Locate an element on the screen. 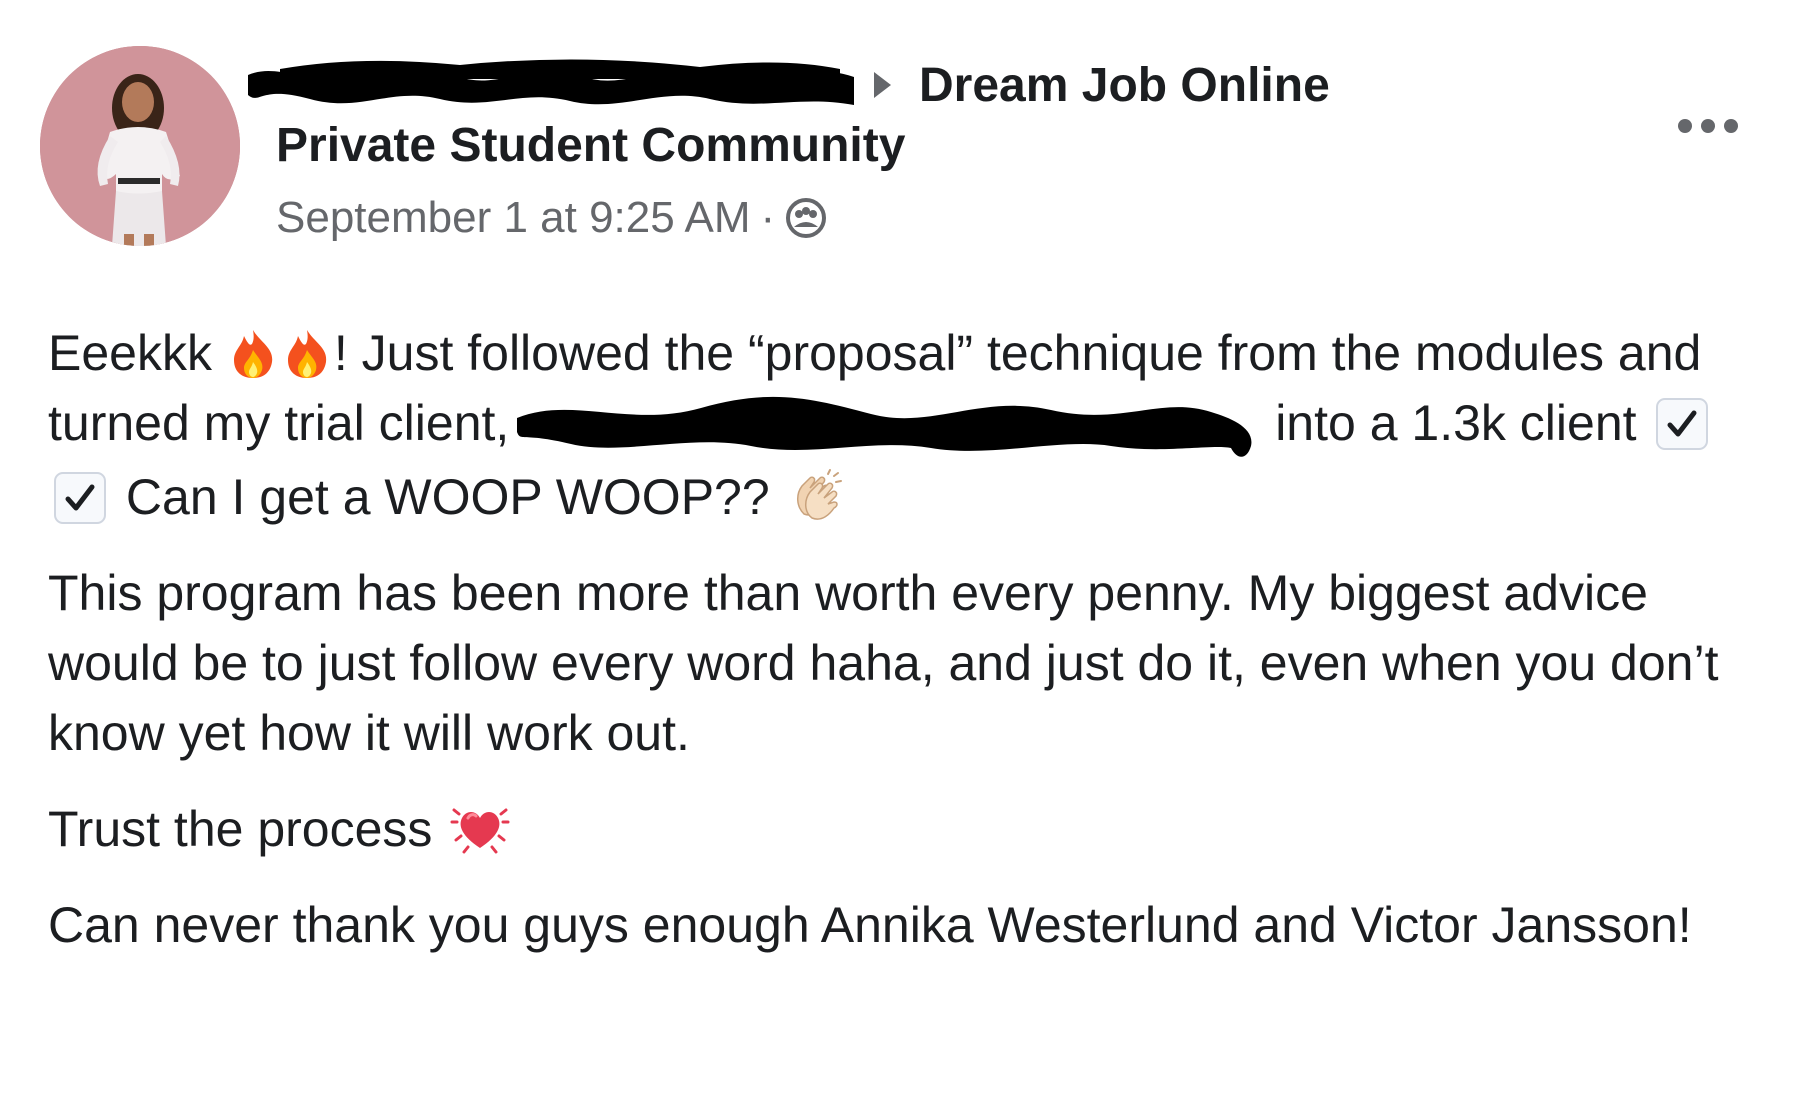 The width and height of the screenshot is (1806, 1098). group-name-link: Dream Job Online is located at coordinates (1124, 85).